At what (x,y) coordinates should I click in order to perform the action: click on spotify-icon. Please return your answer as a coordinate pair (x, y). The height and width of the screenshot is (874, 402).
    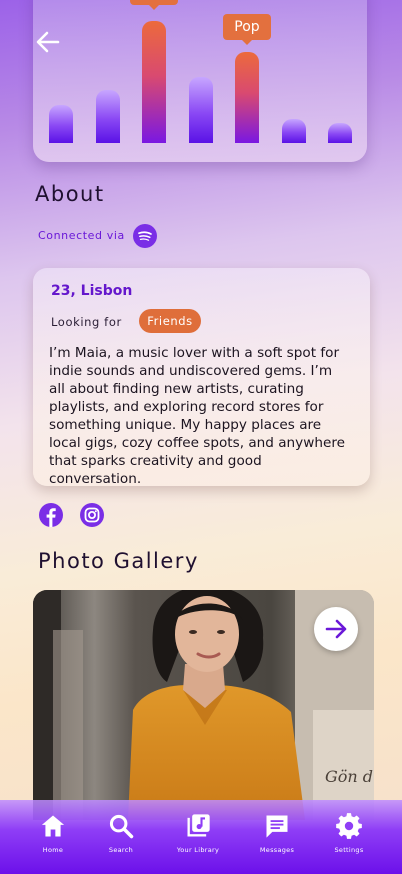
    Looking at the image, I should click on (145, 236).